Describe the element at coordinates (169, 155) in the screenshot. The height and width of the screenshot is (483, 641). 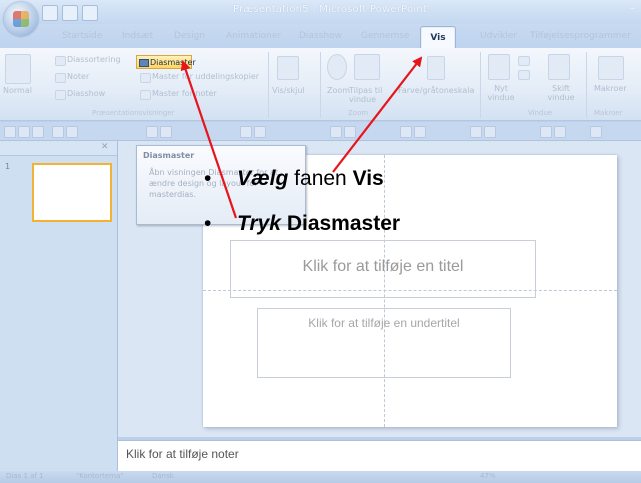
I see `tooltip-title: Diasmaster` at that location.